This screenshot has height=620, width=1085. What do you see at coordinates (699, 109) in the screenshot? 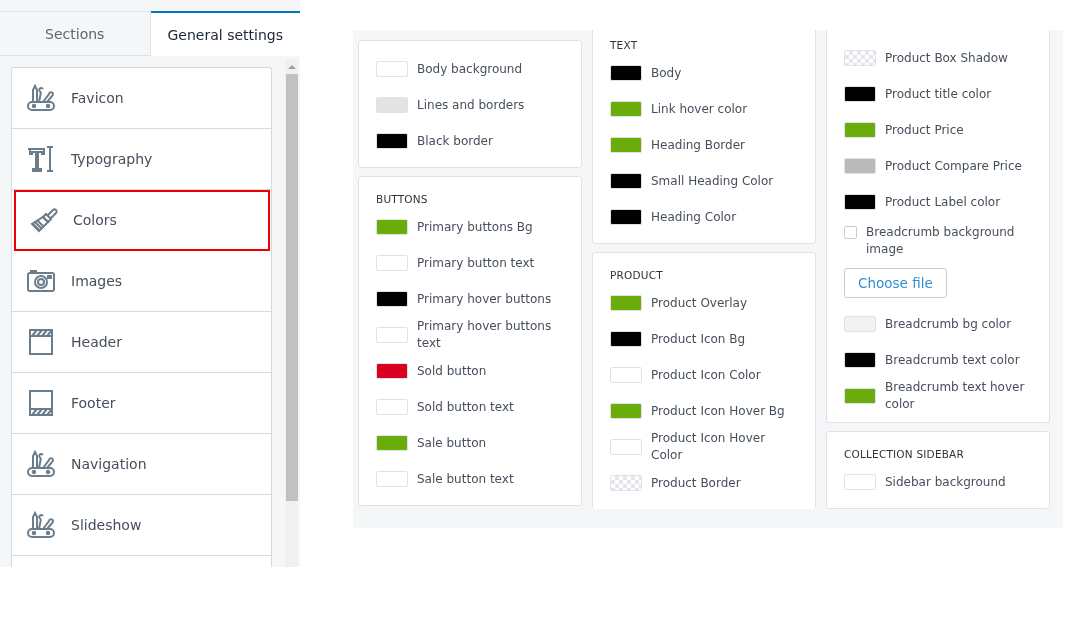
I see `setting-label: Link hover color` at bounding box center [699, 109].